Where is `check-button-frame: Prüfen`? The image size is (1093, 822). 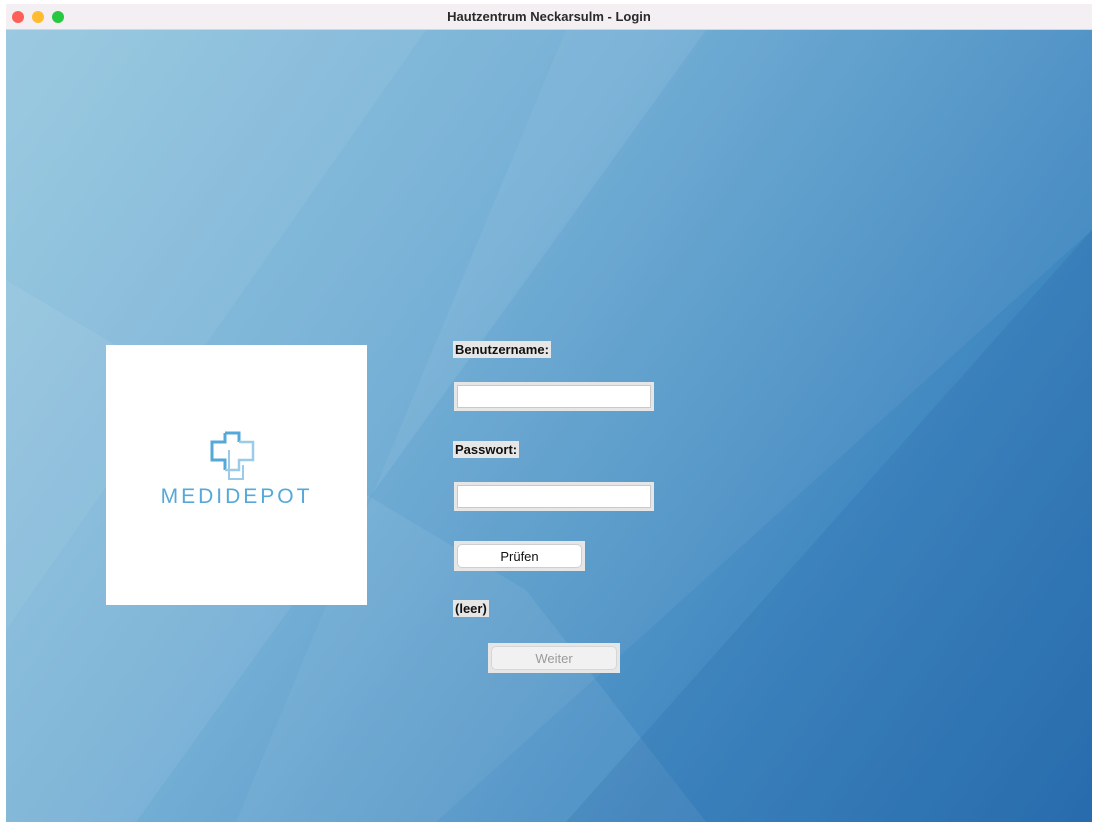 check-button-frame: Prüfen is located at coordinates (519, 556).